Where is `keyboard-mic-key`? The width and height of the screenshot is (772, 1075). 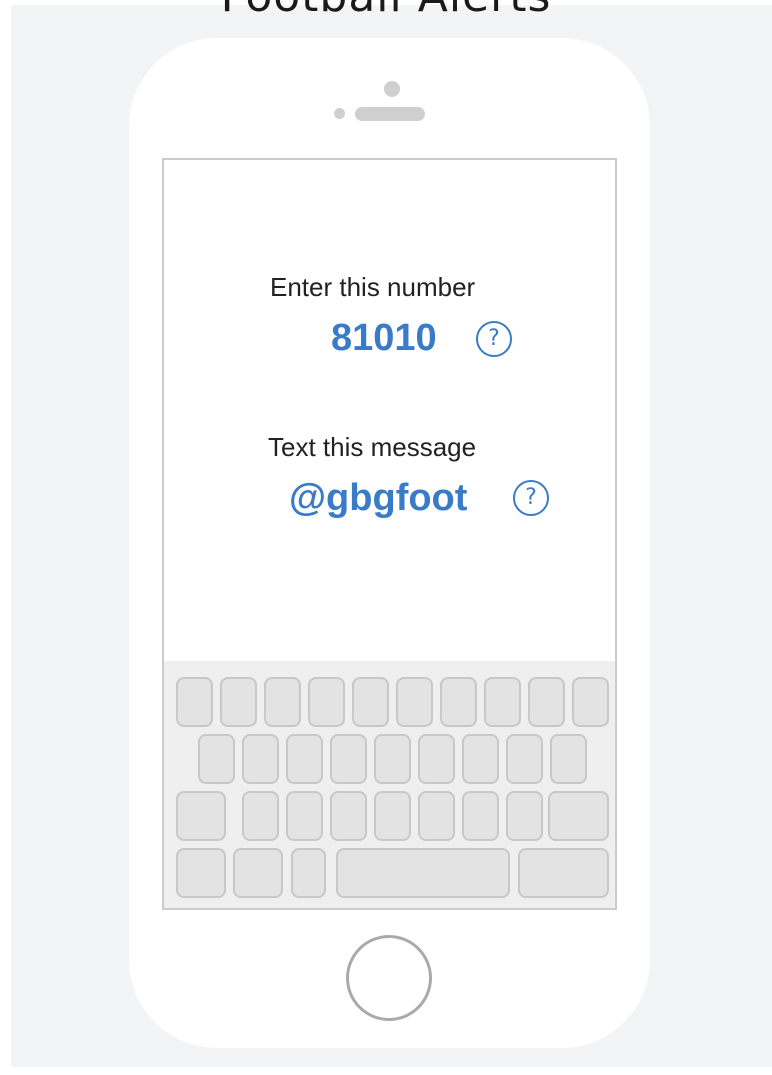
keyboard-mic-key is located at coordinates (308, 873).